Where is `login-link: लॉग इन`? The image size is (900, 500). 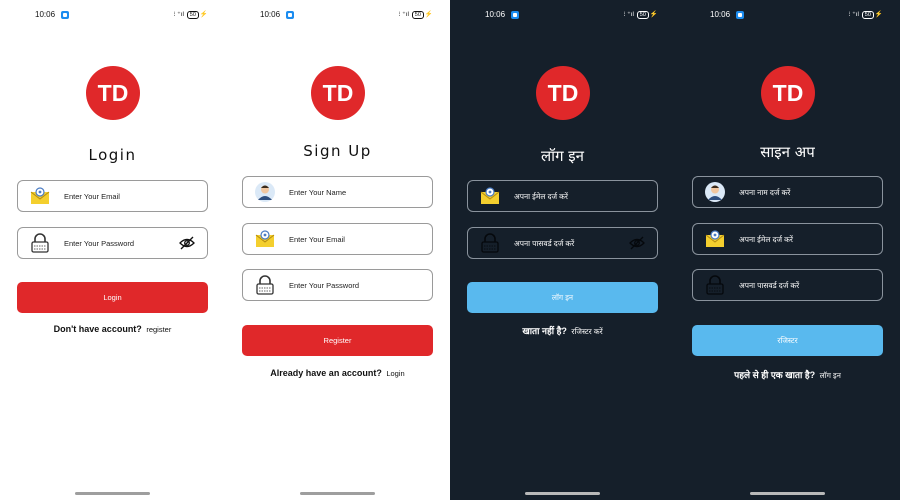 login-link: लॉग इन is located at coordinates (830, 375).